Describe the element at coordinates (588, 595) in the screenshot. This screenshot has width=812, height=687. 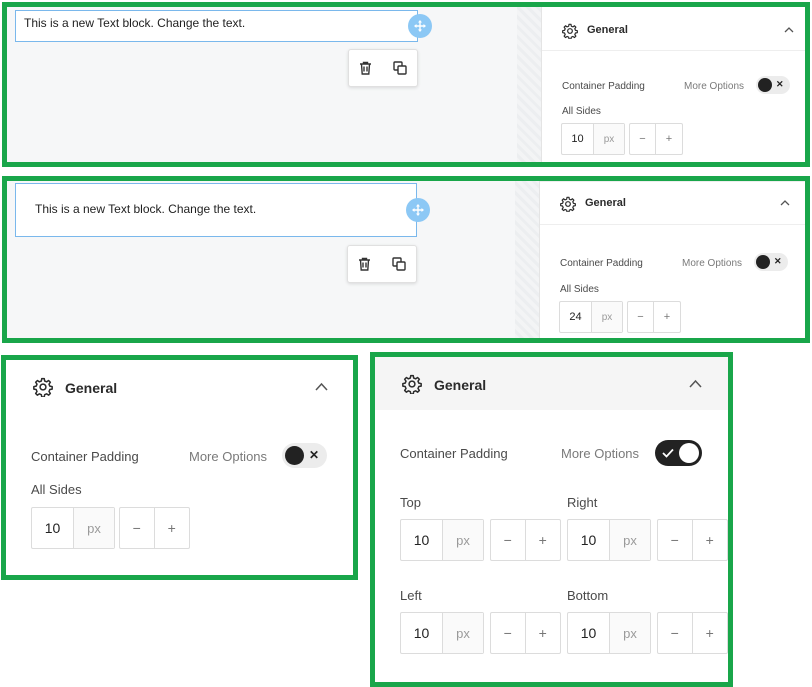
I see `bottom-label: Bottom` at that location.